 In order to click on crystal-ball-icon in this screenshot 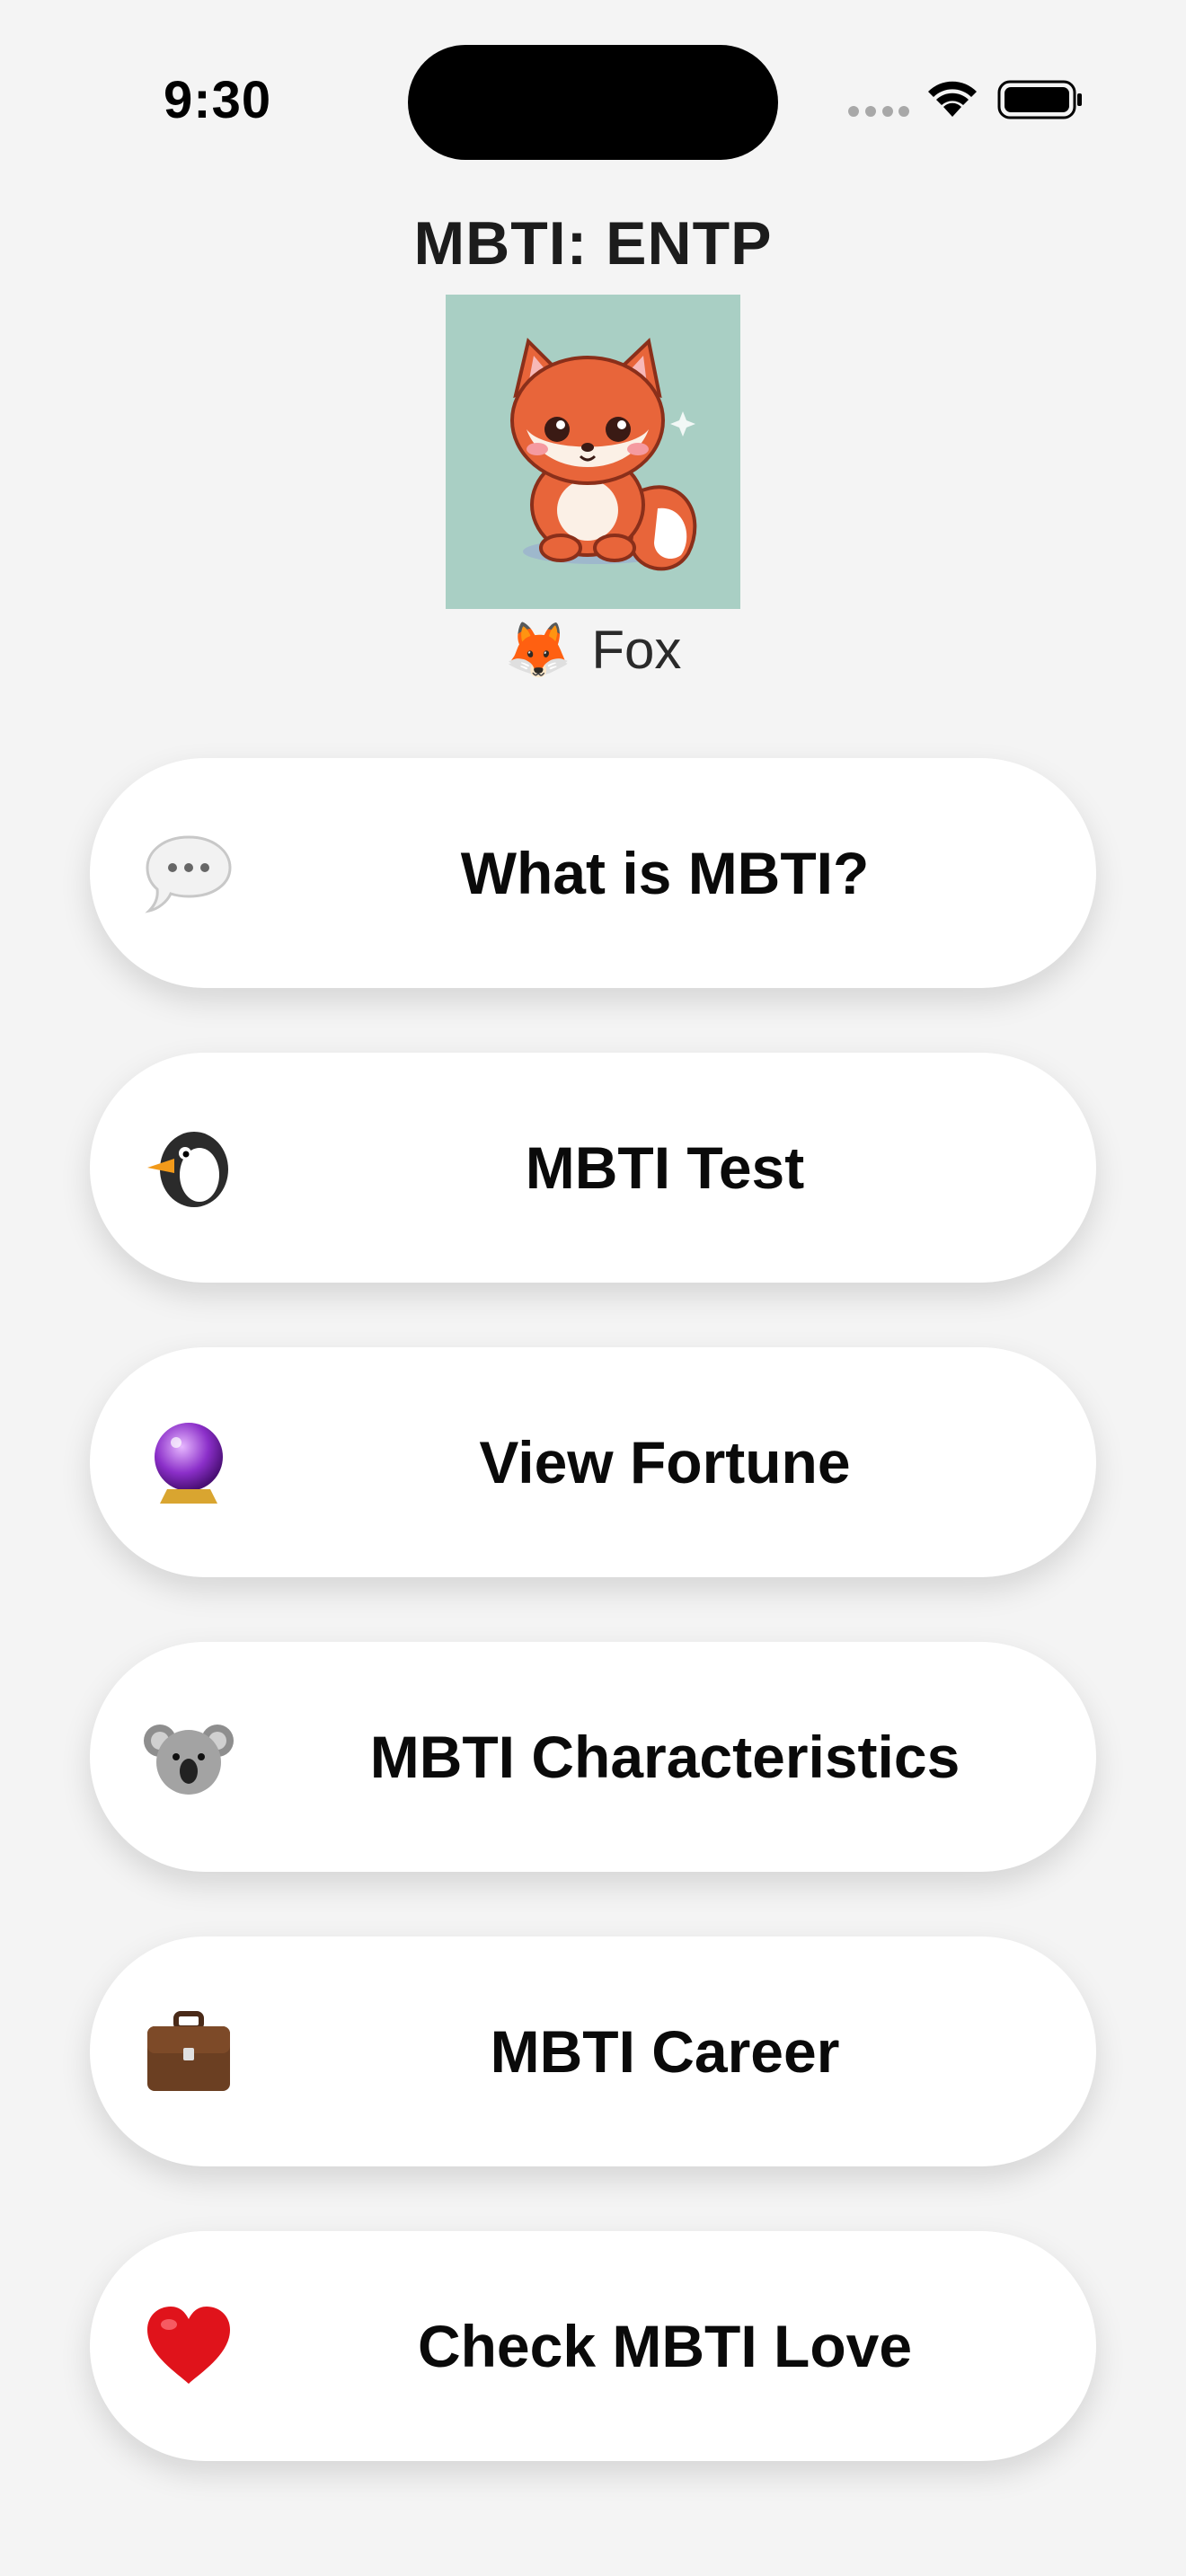, I will do `click(189, 1463)`.